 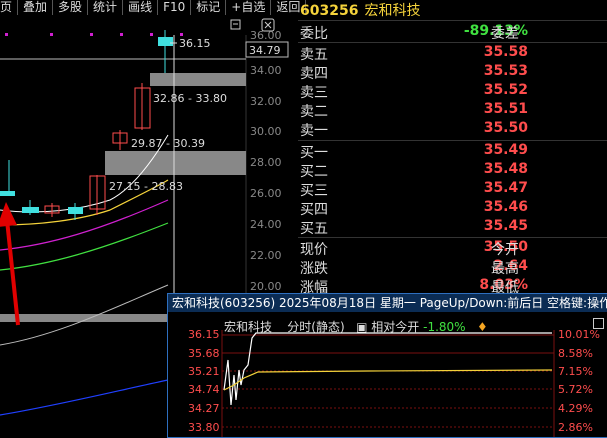 I want to click on ask-row: 卖五 35.58, so click(x=423, y=53).